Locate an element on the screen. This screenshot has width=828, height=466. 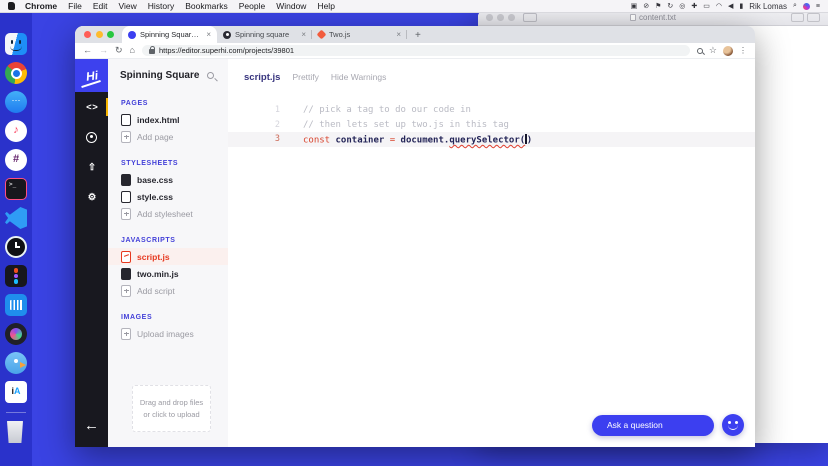
hide-warnings-button: Hide Warnings is located at coordinates (358, 77).